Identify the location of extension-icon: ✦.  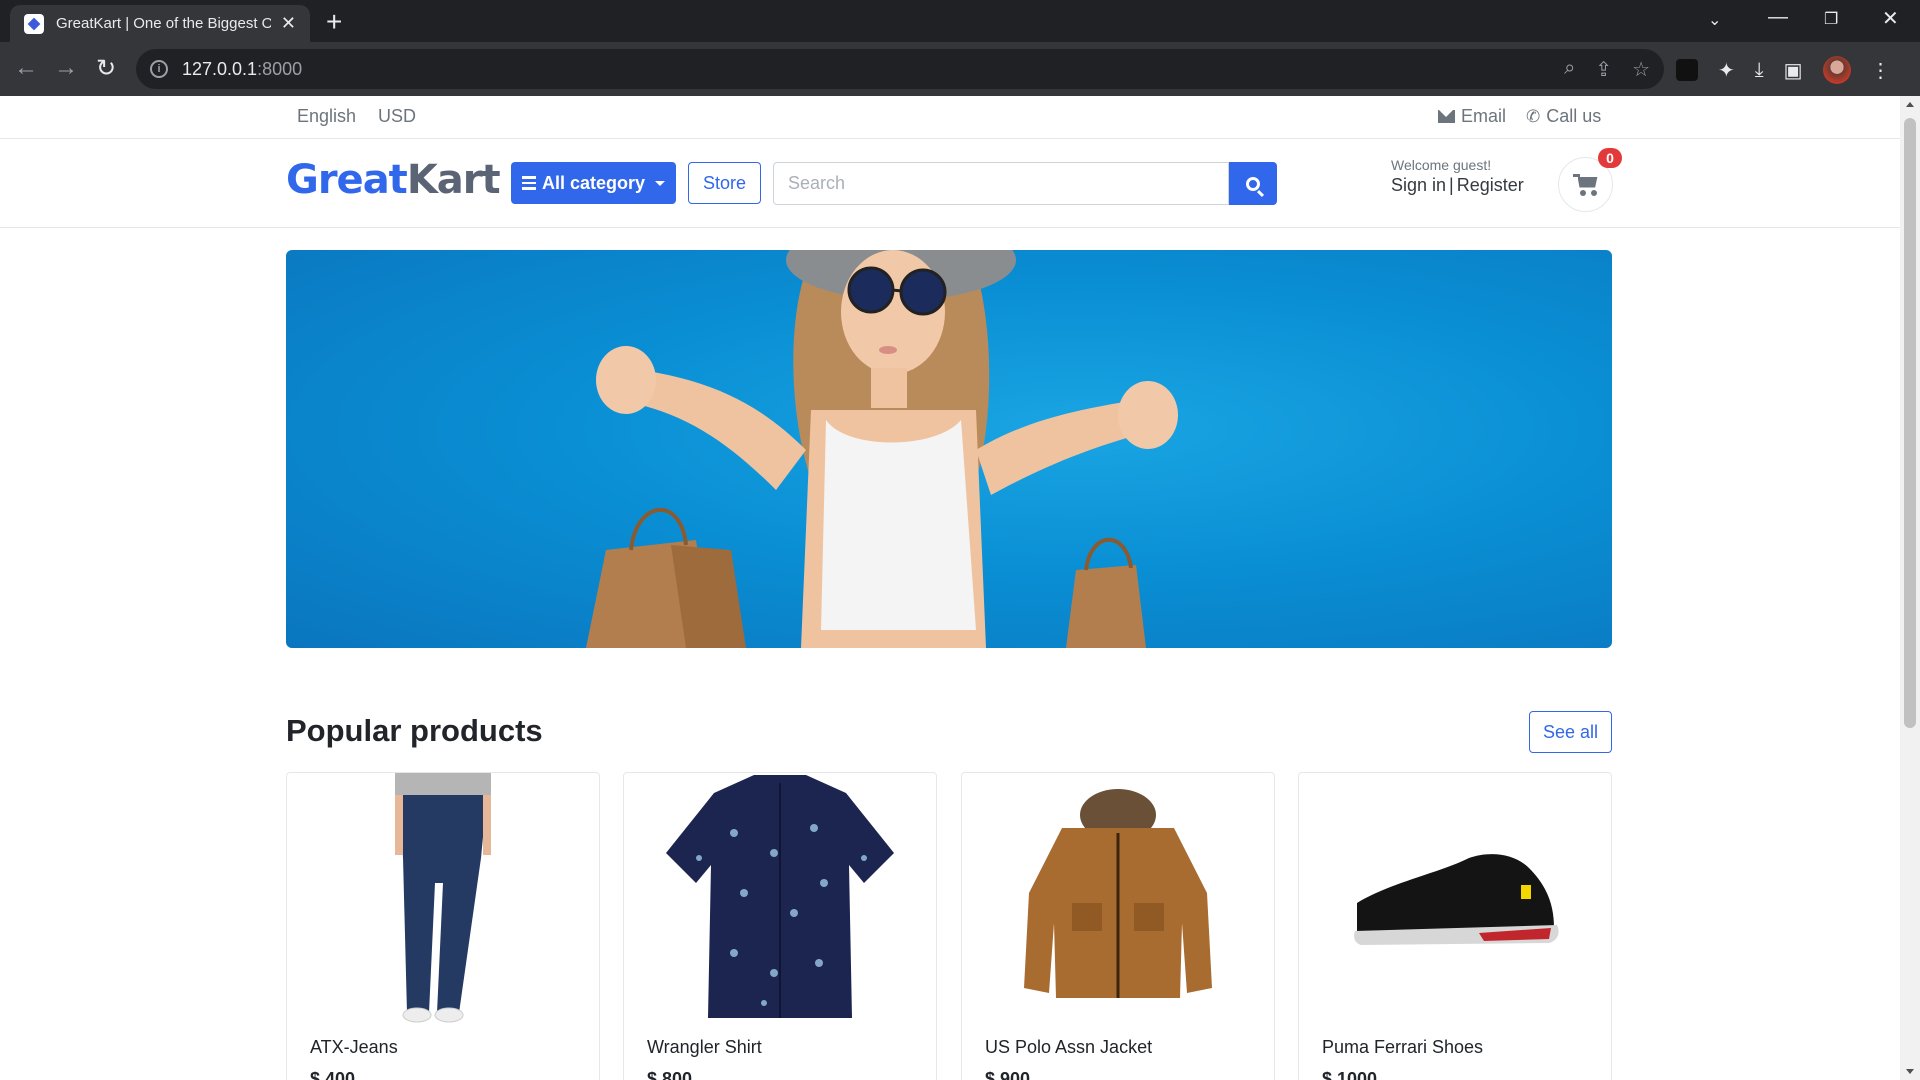
(1726, 70).